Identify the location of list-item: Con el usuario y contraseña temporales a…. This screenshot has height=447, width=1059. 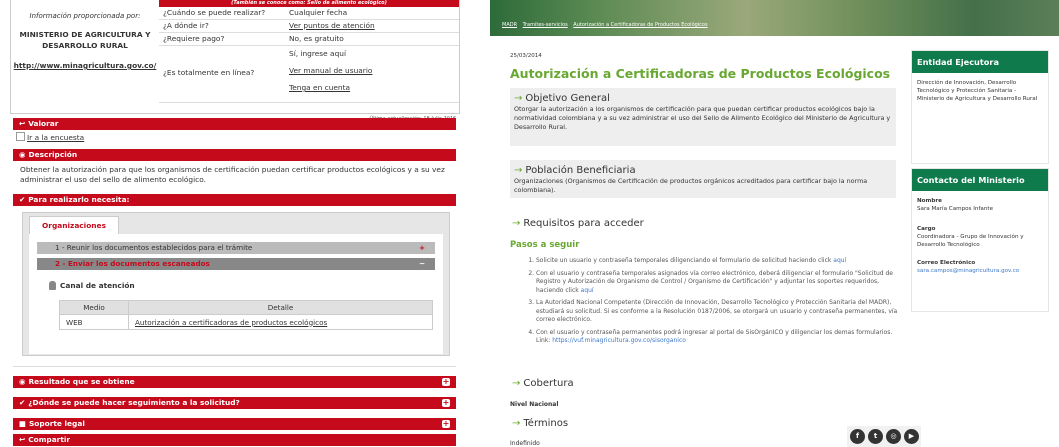
(722, 283).